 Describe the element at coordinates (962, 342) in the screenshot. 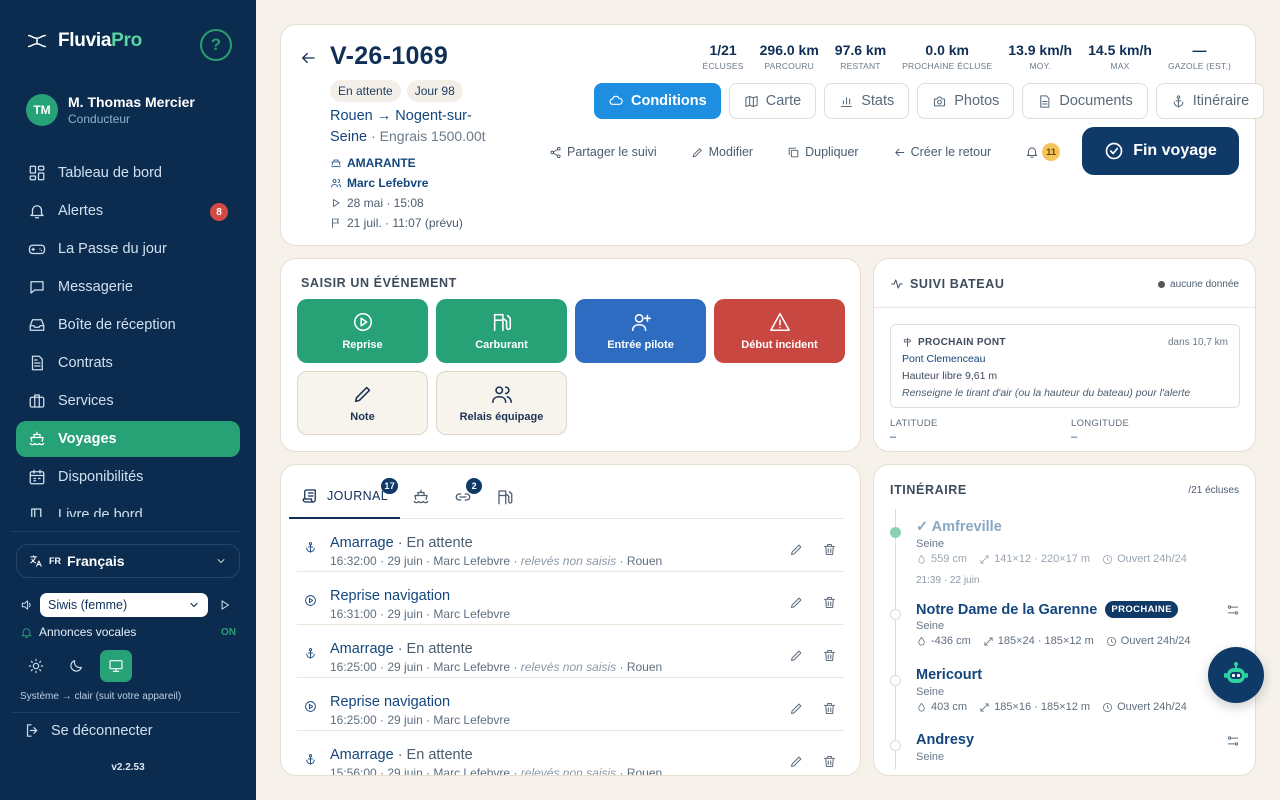

I see `bridge-label: PROCHAIN PONT` at that location.